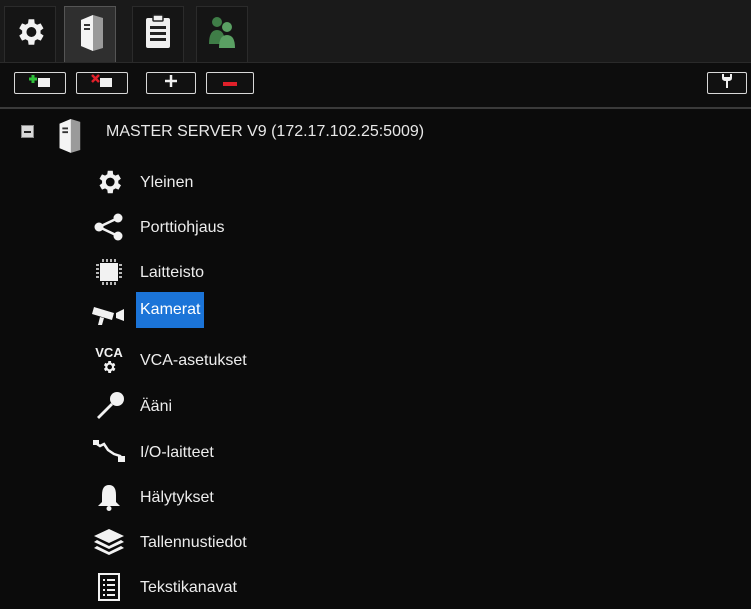 This screenshot has height=609, width=751. Describe the element at coordinates (193, 542) in the screenshot. I see `tree-item-label: Tallennustiedot` at that location.